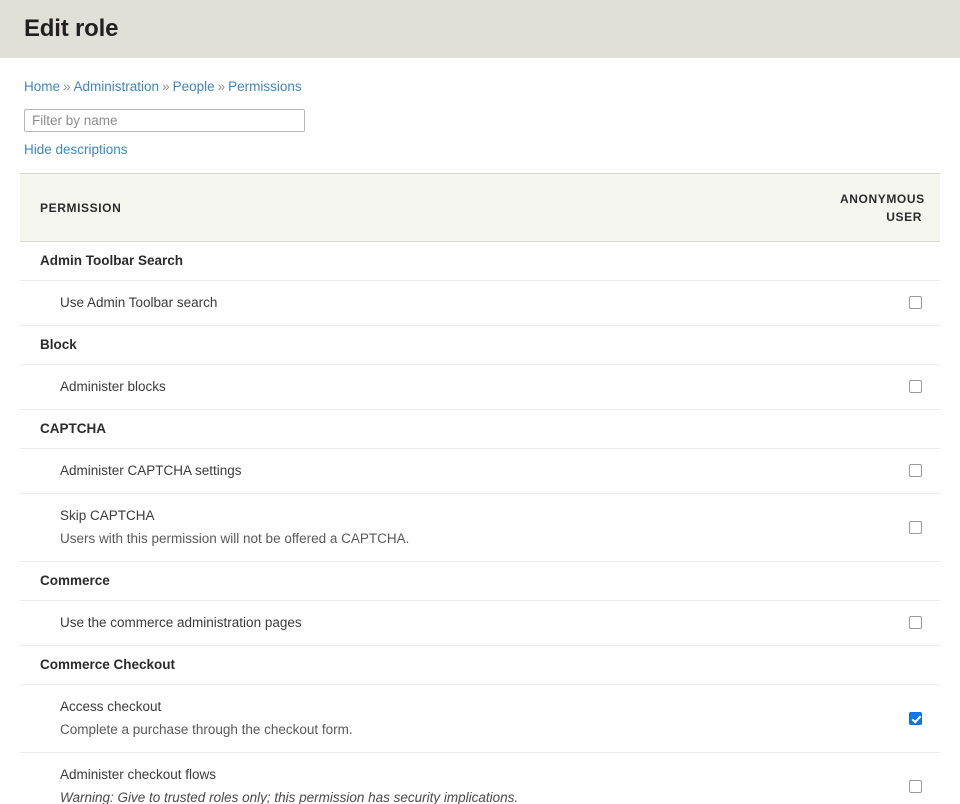 The width and height of the screenshot is (960, 804). I want to click on permission-section-row: Admin Toolbar Search, so click(480, 261).